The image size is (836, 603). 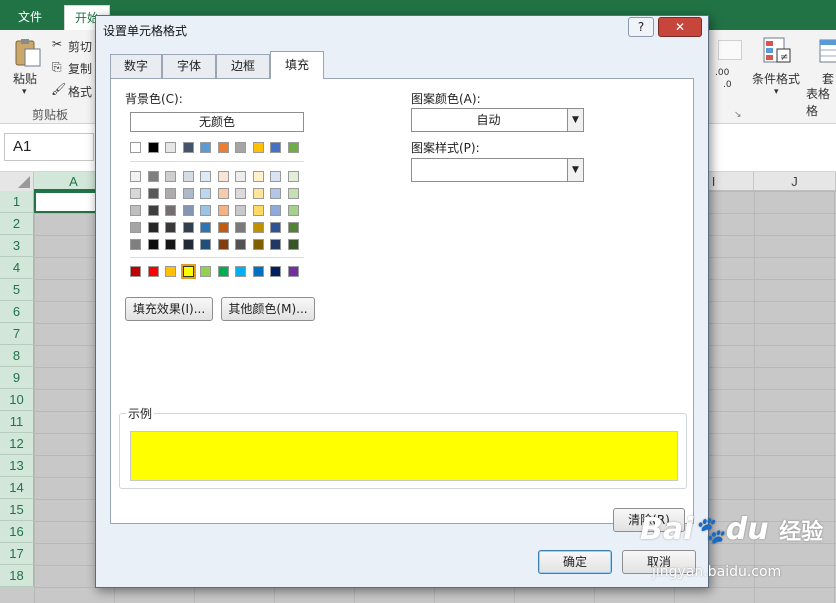 What do you see at coordinates (776, 92) in the screenshot?
I see `cond-dropdown-icon: ▾` at bounding box center [776, 92].